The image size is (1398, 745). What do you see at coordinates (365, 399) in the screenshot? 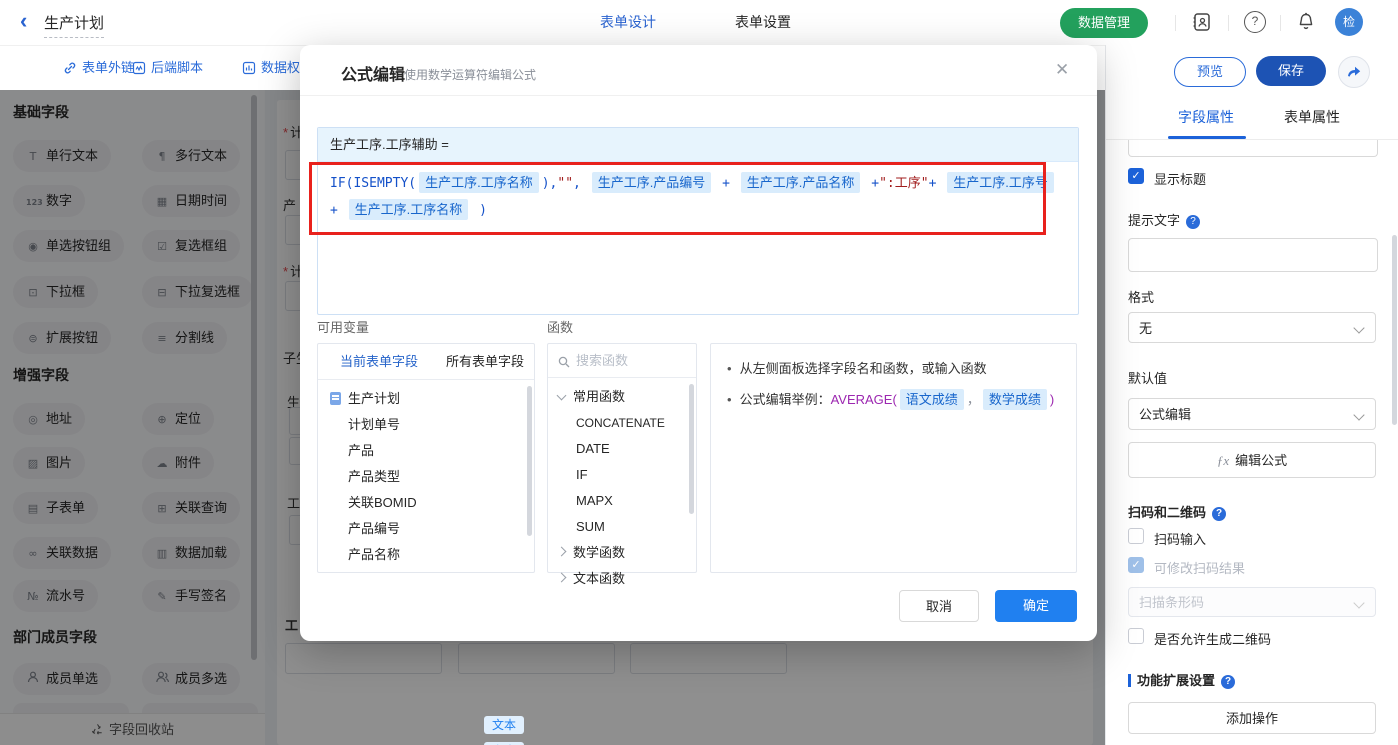
I see `tree-root-form: 生产计划` at bounding box center [365, 399].